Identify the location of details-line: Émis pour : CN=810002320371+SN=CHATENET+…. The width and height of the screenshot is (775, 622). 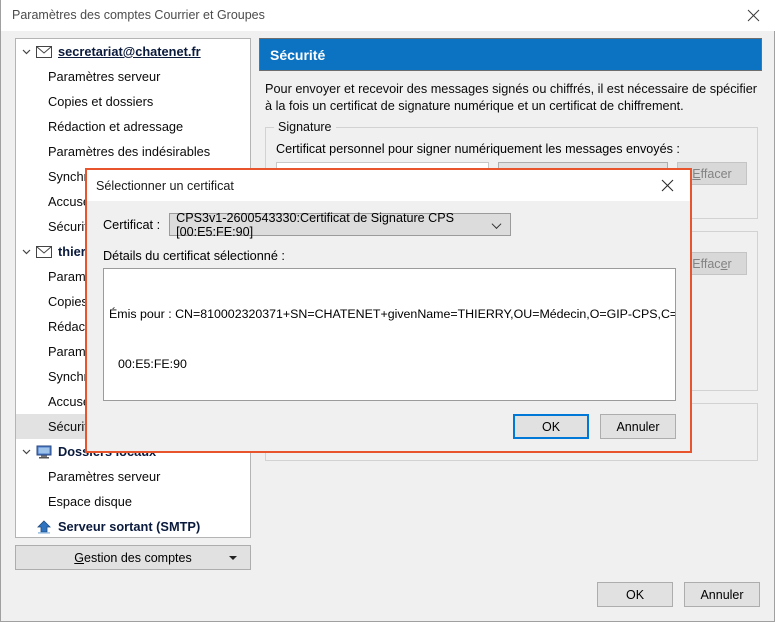
(392, 314).